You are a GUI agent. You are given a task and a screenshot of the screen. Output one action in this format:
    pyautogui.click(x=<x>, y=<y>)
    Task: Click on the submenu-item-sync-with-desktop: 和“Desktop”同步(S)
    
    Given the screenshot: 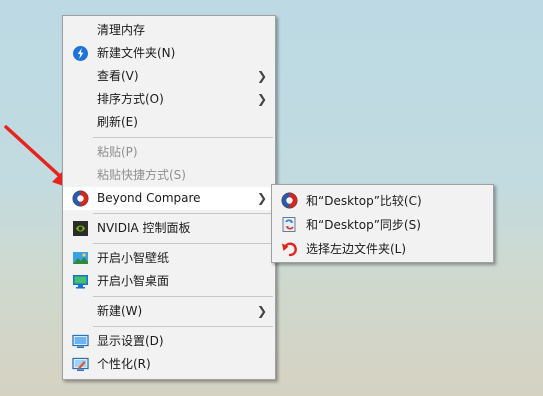 What is the action you would take?
    pyautogui.click(x=382, y=225)
    